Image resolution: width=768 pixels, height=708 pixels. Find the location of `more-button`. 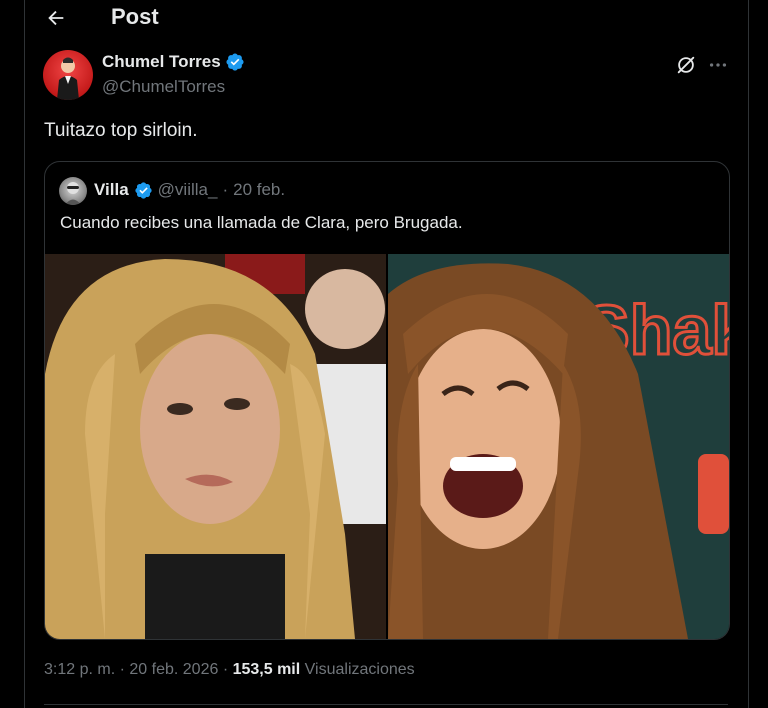

more-button is located at coordinates (718, 65).